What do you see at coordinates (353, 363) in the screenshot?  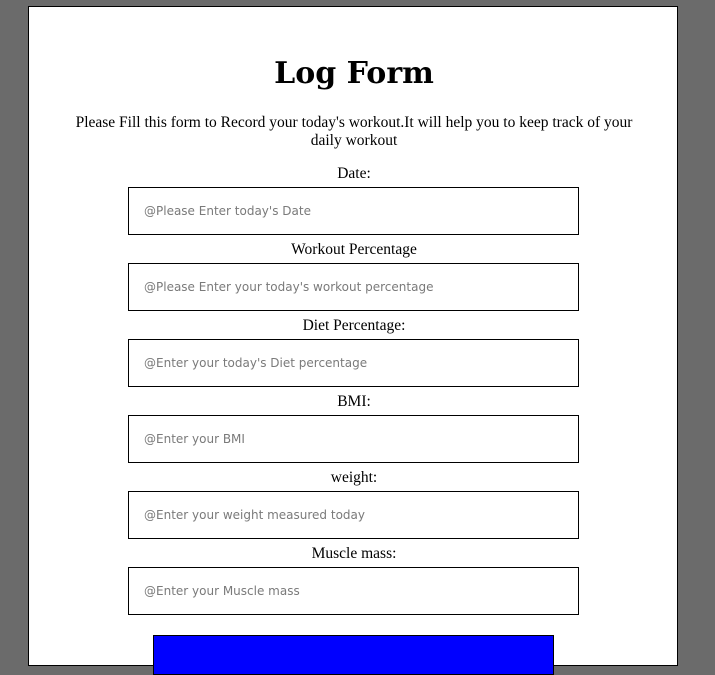 I see `diet-percentage-input` at bounding box center [353, 363].